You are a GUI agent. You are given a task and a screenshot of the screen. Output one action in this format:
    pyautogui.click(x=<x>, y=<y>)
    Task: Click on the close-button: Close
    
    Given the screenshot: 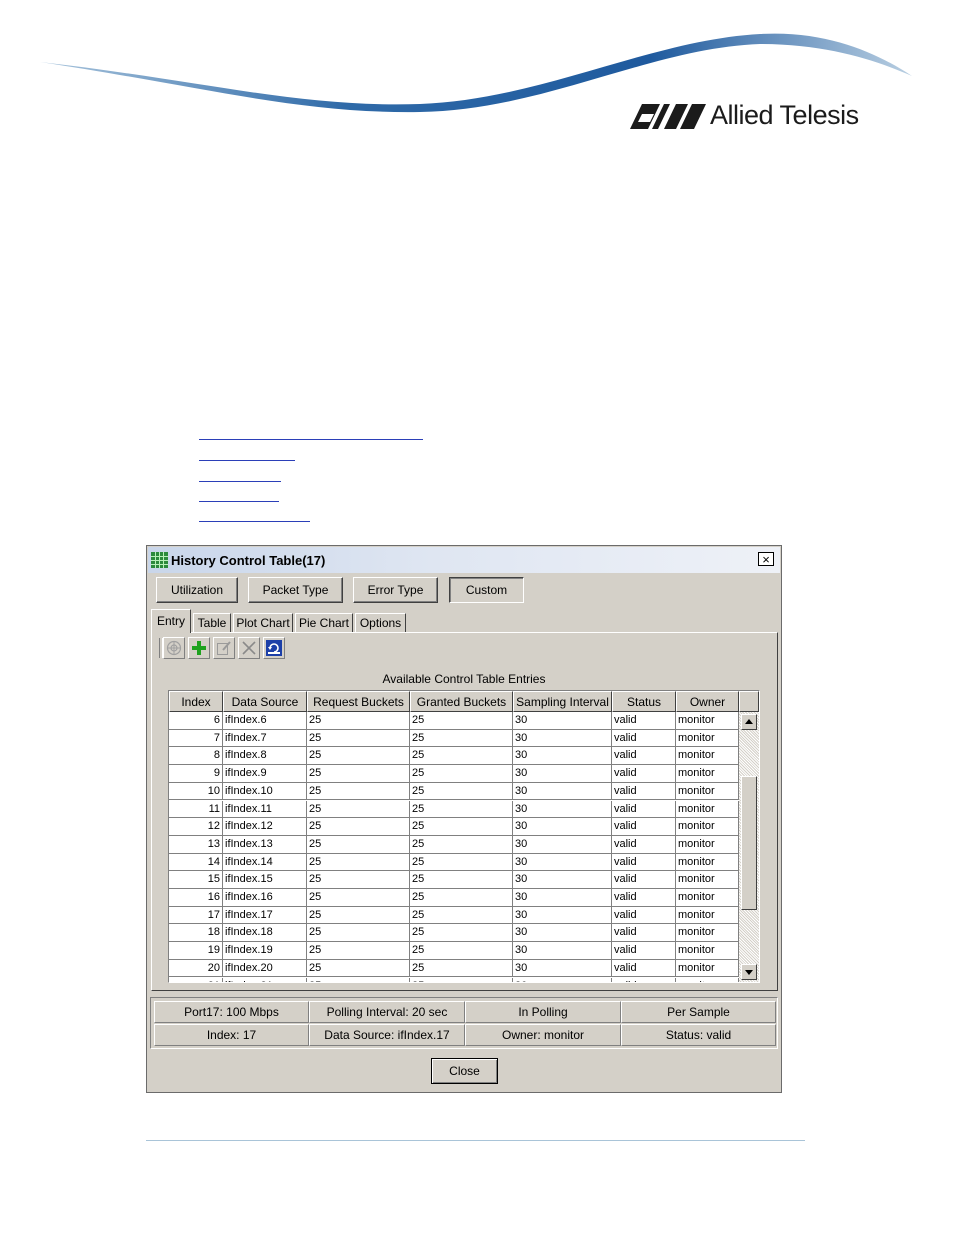 What is the action you would take?
    pyautogui.click(x=464, y=1071)
    